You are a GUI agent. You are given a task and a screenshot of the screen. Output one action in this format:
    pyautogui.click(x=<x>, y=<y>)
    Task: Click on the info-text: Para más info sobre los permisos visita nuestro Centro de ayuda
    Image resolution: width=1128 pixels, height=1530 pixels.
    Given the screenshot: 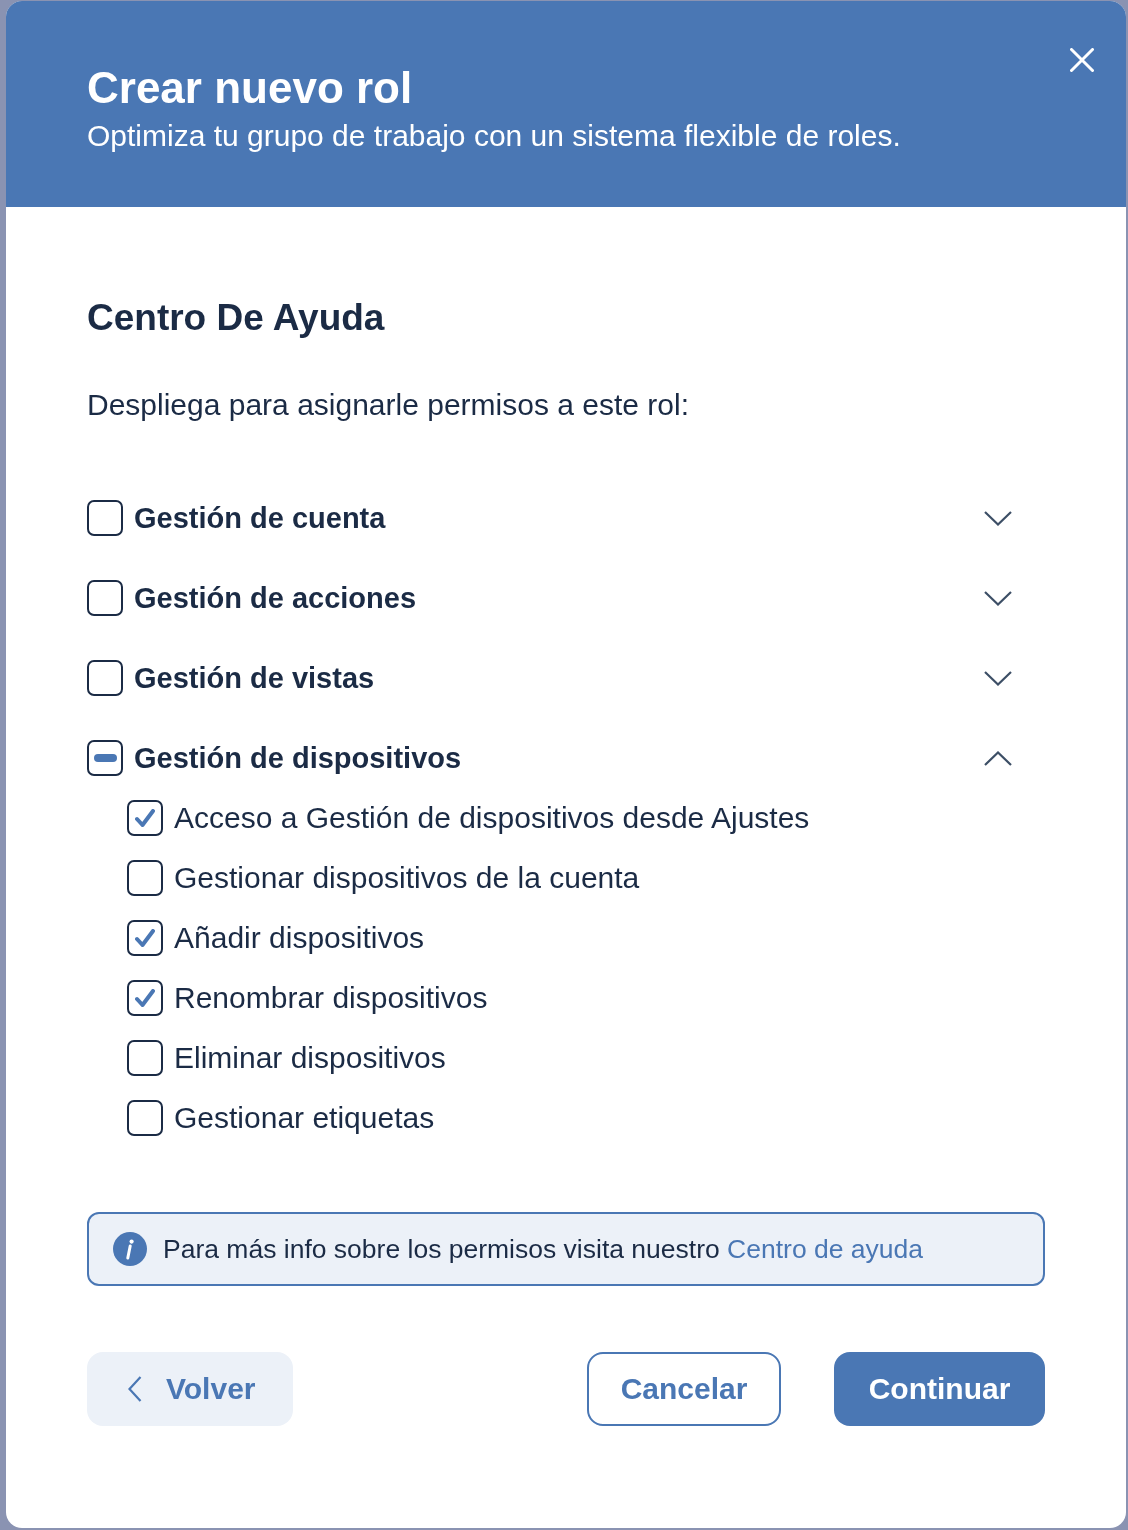 What is the action you would take?
    pyautogui.click(x=543, y=1249)
    